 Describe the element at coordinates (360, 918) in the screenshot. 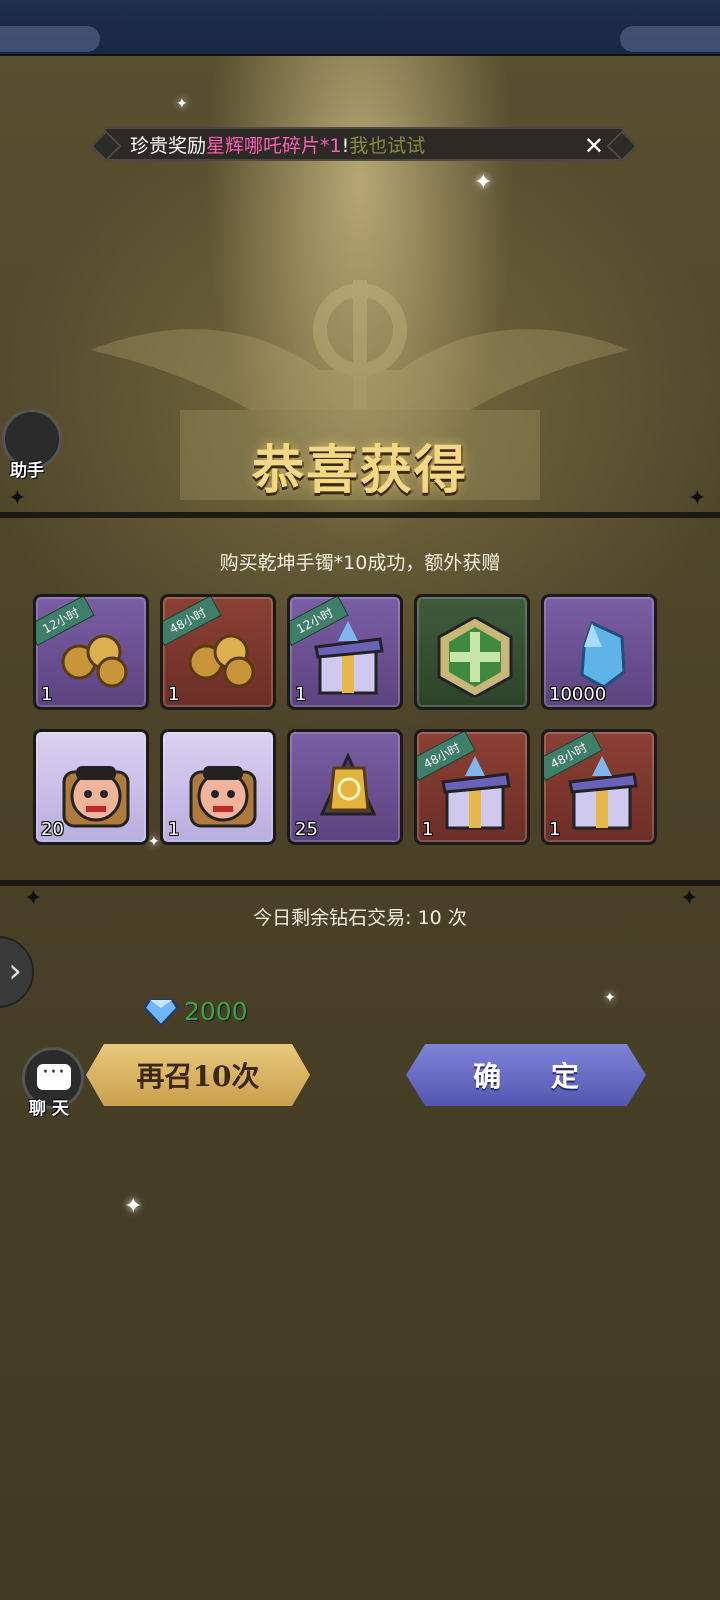

I see `remaining-trades-text: 今日剩余钻石交易: 10 次` at that location.